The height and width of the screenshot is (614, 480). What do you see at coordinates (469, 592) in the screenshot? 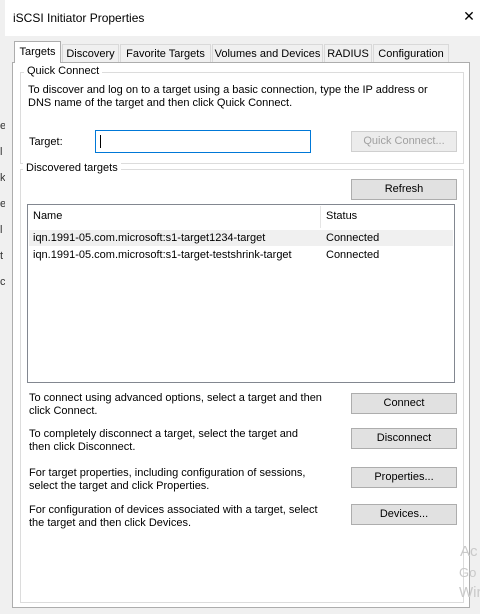
I see `watermark-text: Wir` at bounding box center [469, 592].